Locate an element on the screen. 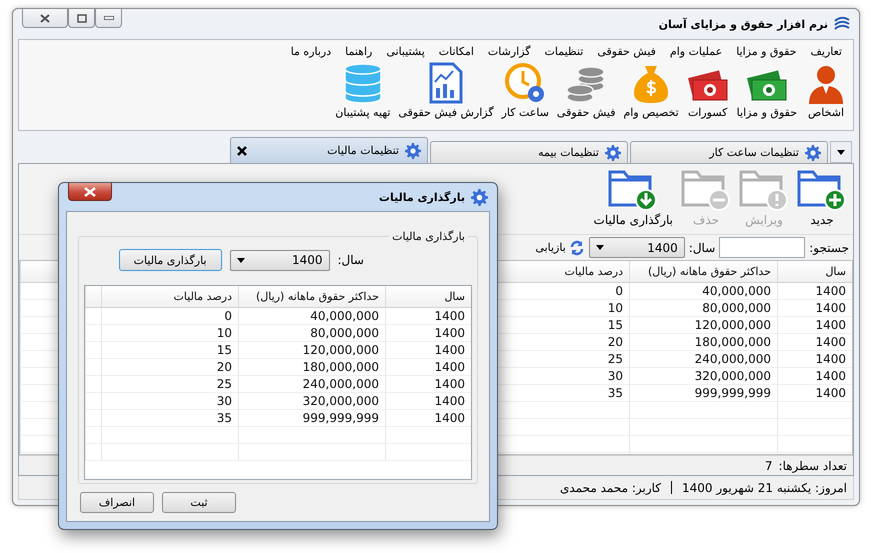 The width and height of the screenshot is (871, 553). toolbar-button: بارگذاری مالیات is located at coordinates (633, 197).